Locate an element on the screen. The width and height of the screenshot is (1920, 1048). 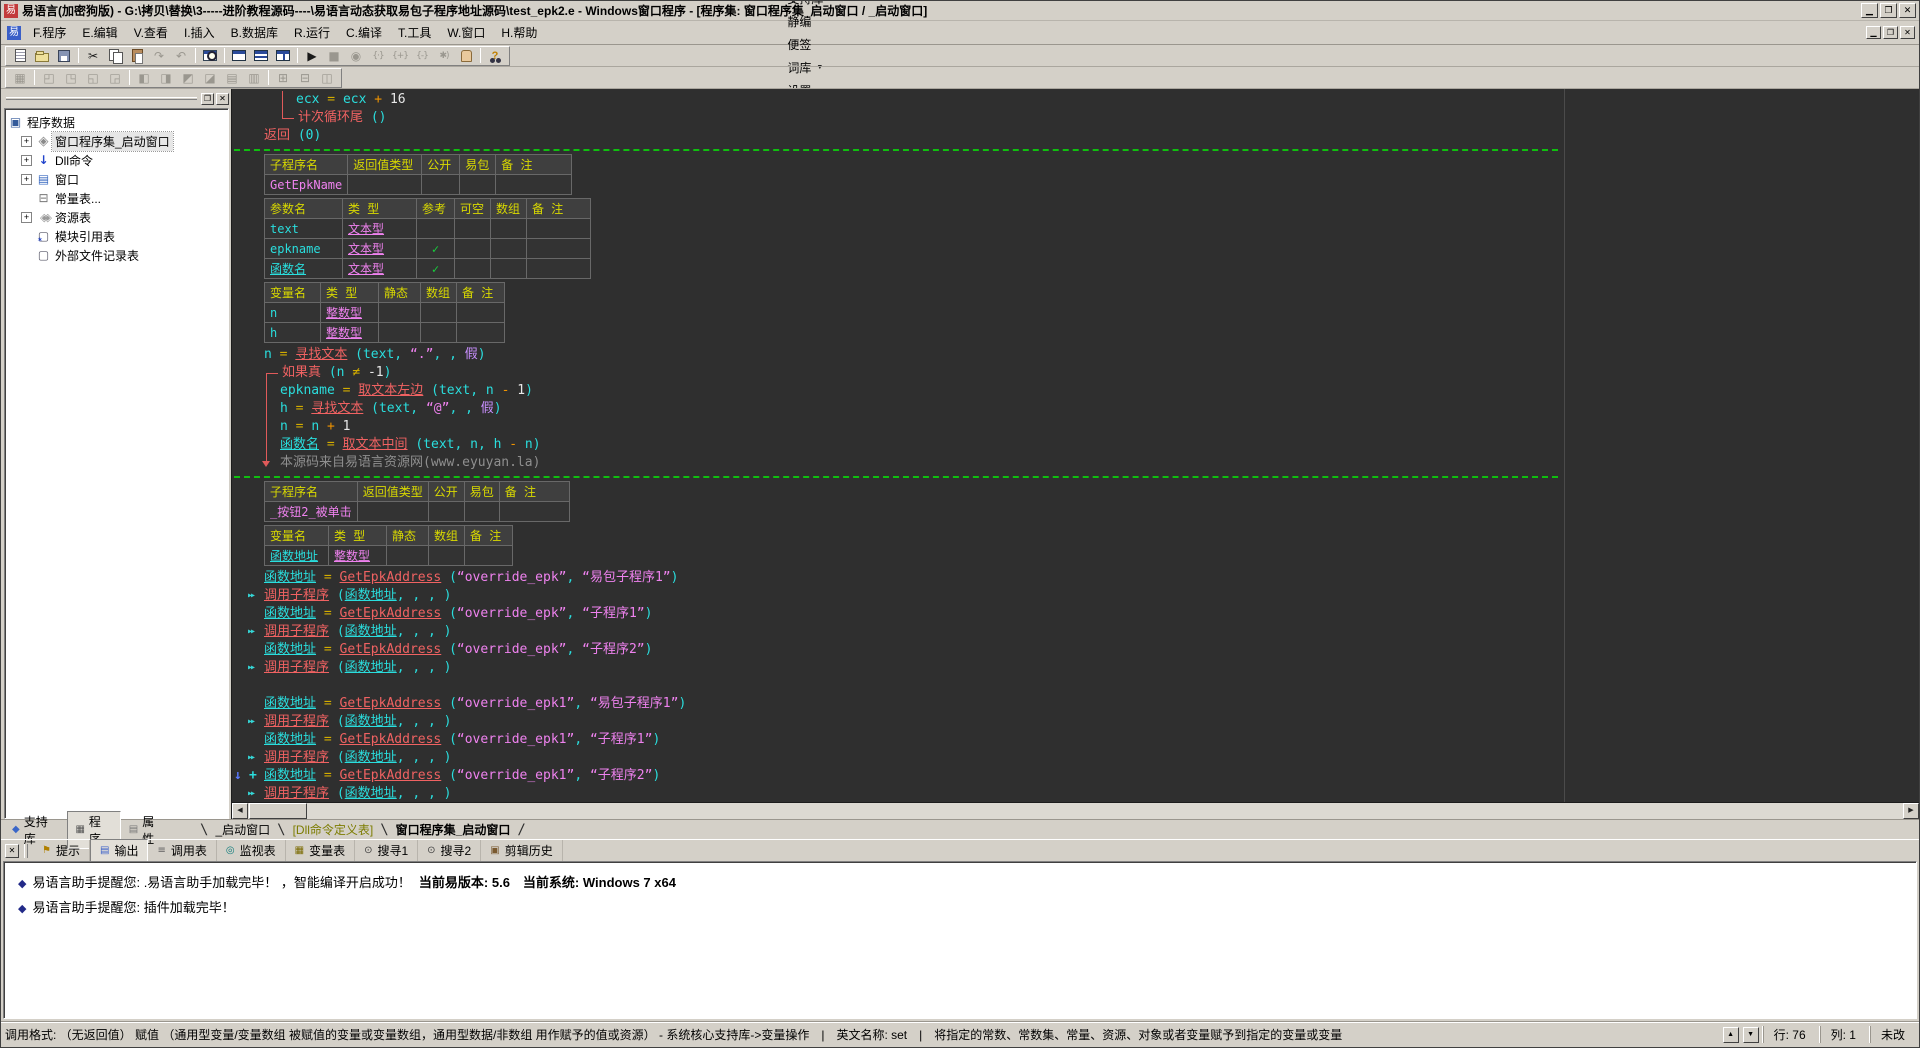
table-cell: h is located at coordinates (292, 332).